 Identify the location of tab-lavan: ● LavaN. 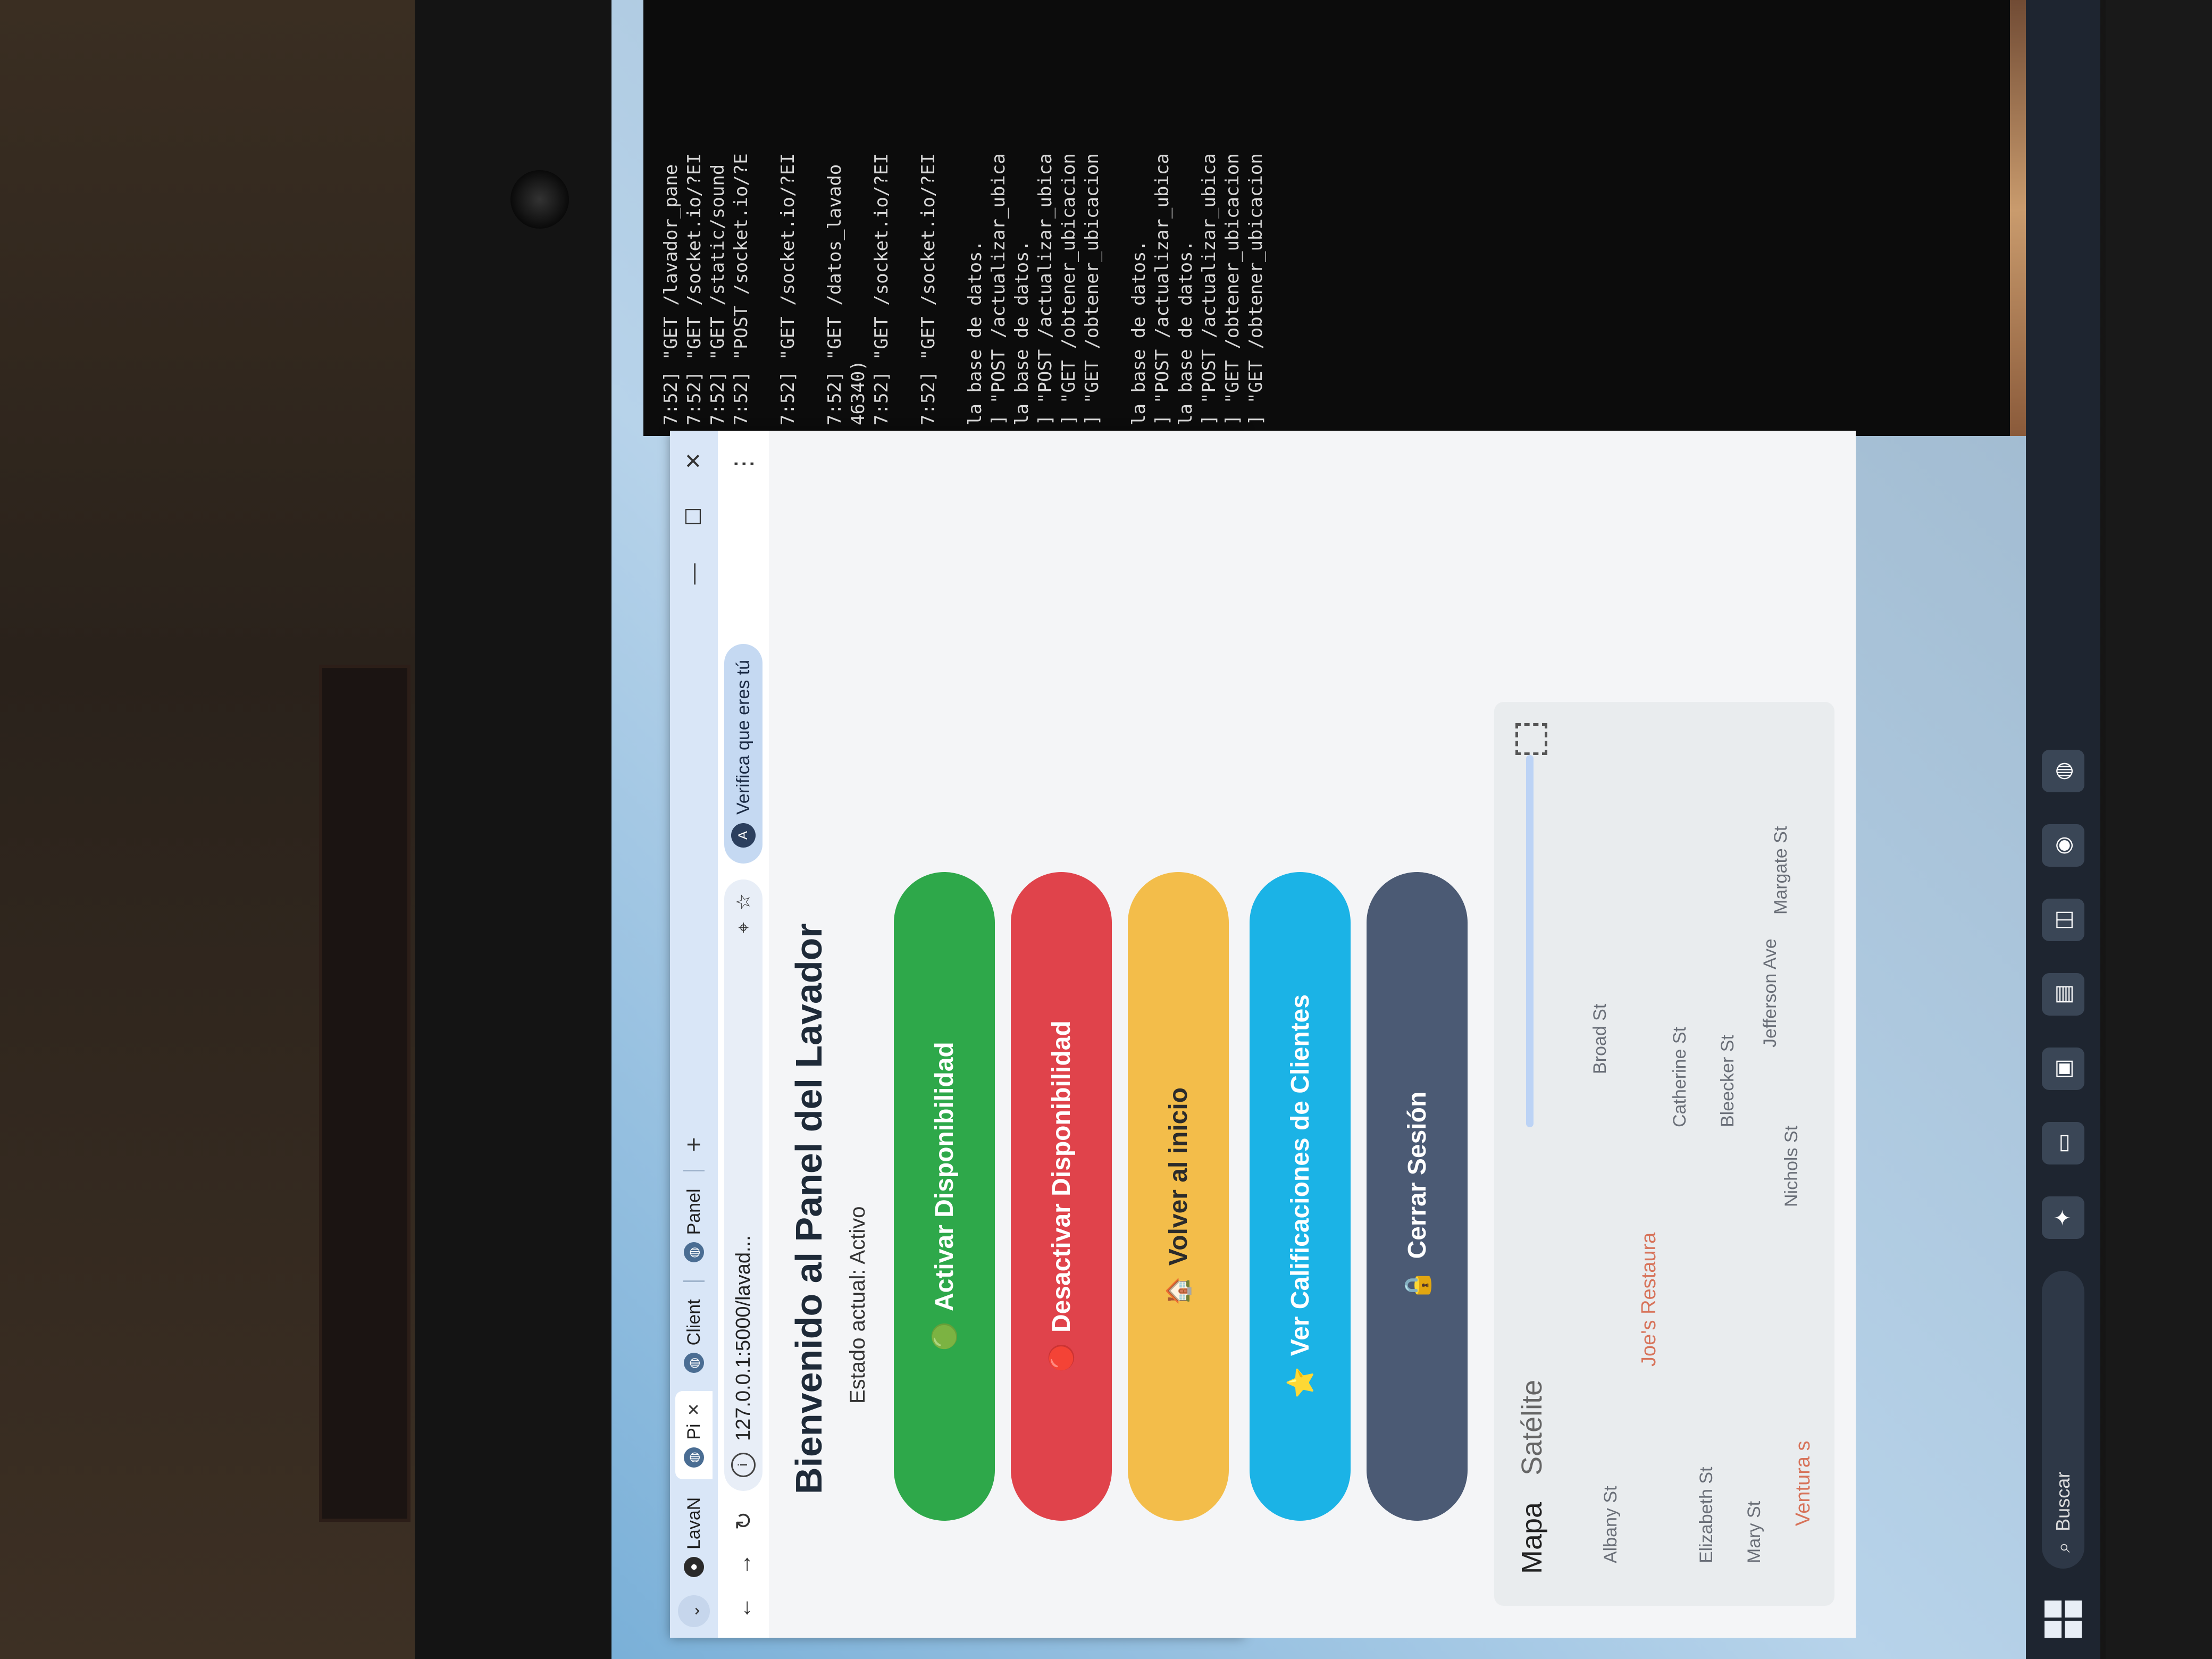
(694, 1537).